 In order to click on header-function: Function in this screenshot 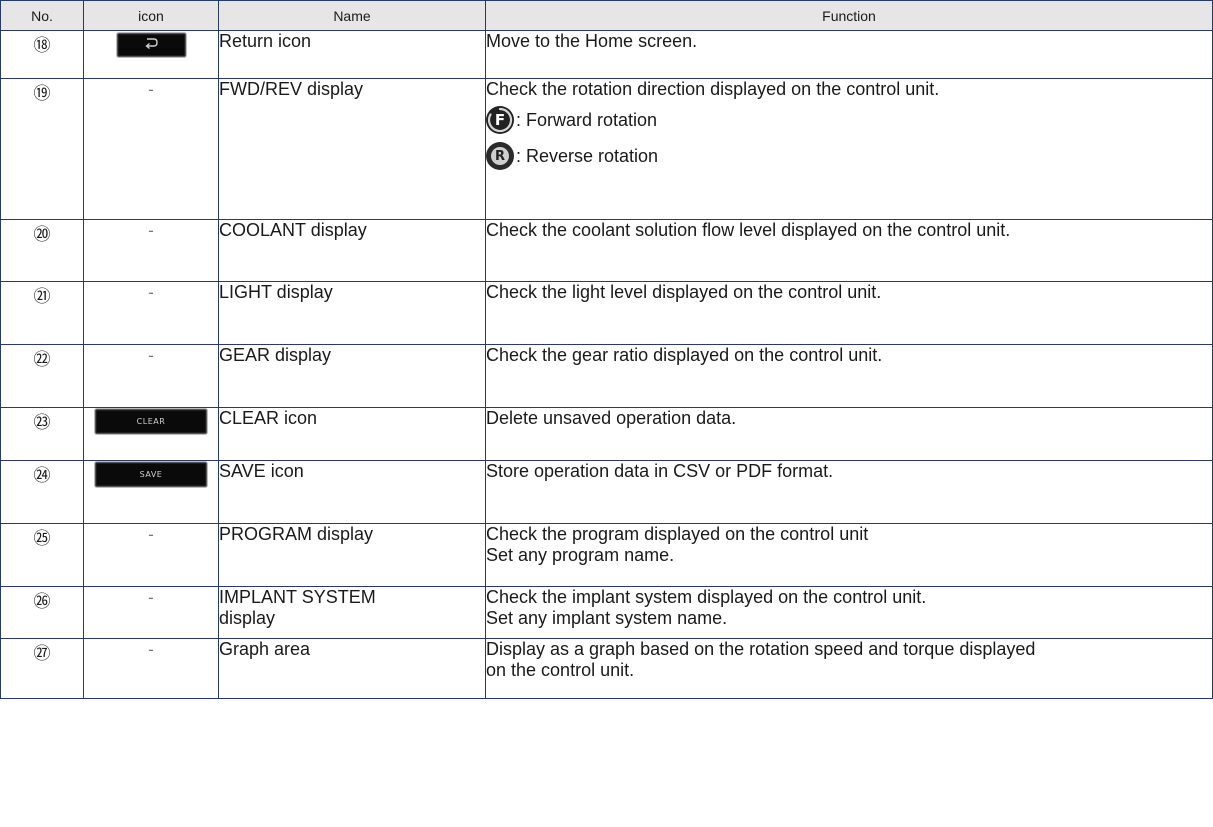, I will do `click(849, 15)`.